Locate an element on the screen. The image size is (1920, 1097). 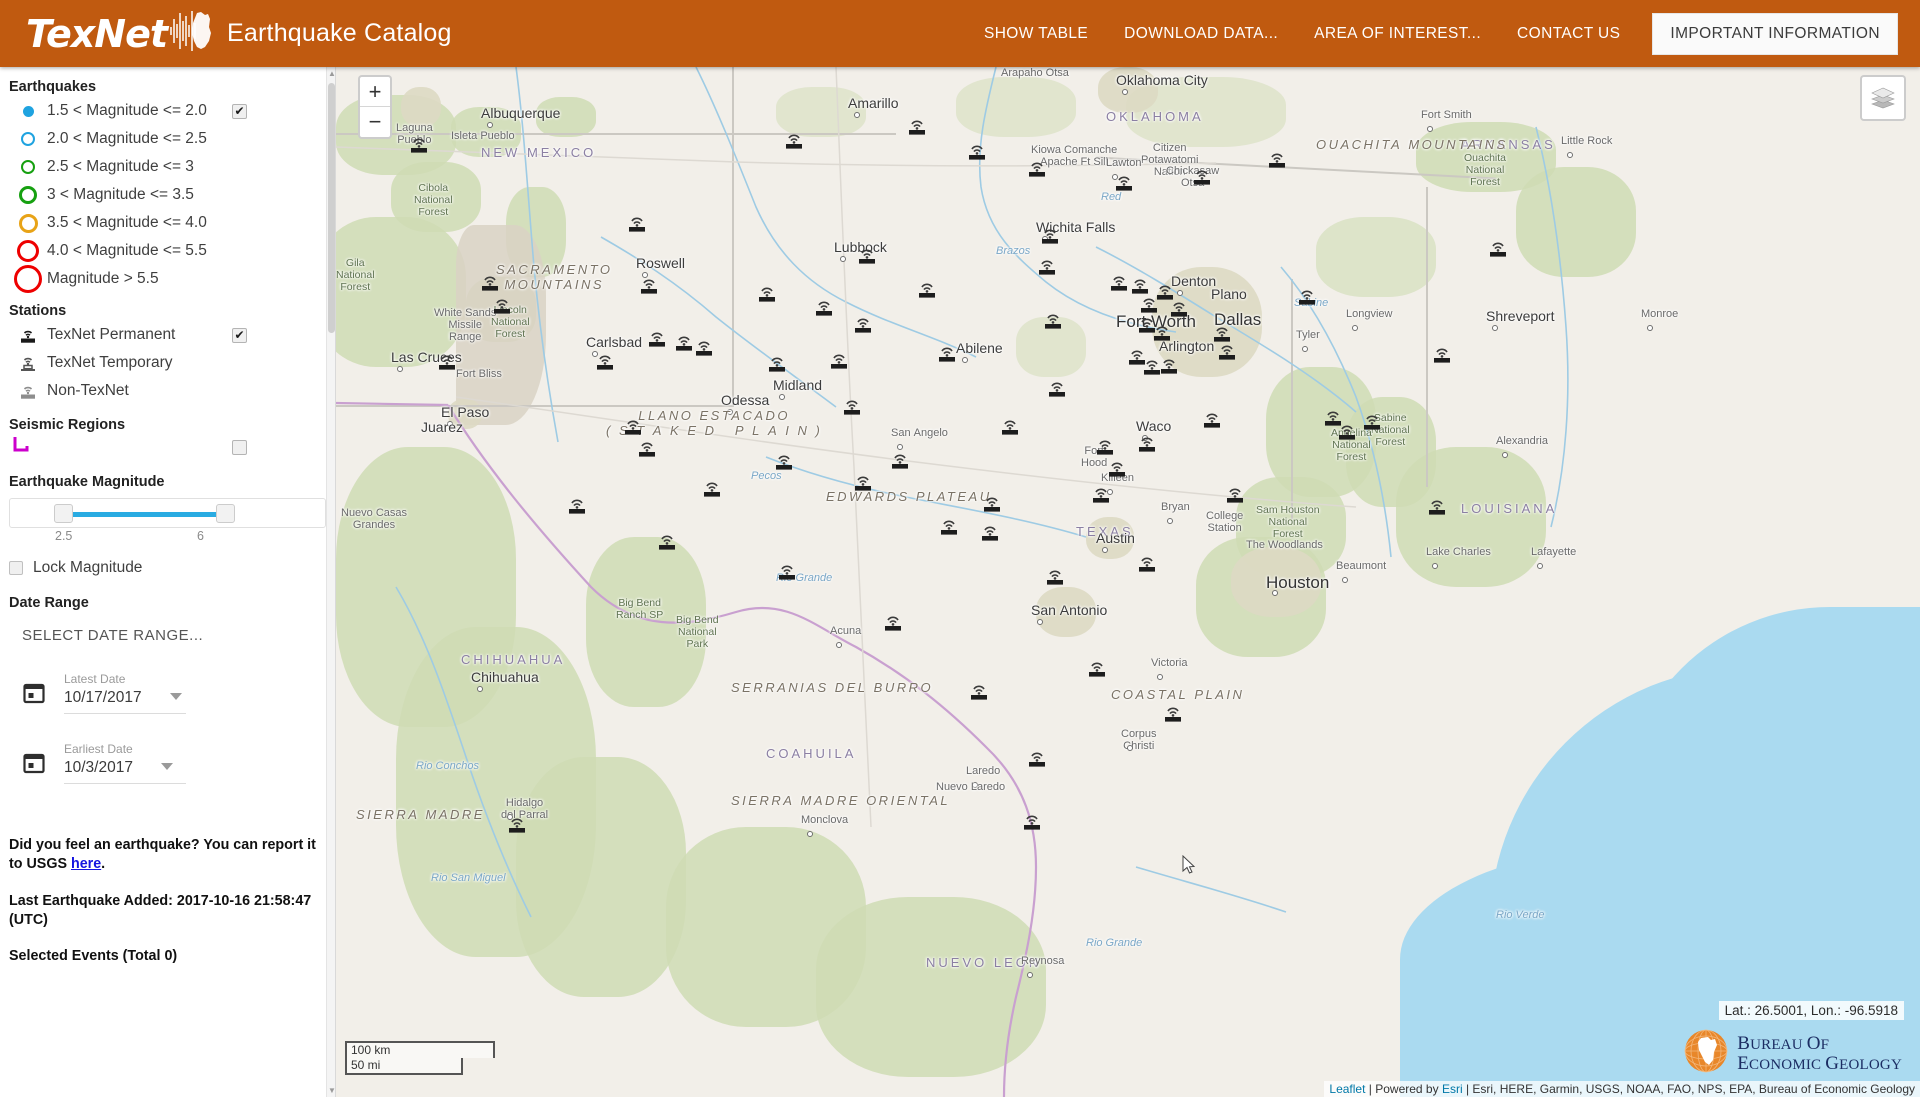
important-information-button: IMPORTANT INFORMATION is located at coordinates (1775, 33).